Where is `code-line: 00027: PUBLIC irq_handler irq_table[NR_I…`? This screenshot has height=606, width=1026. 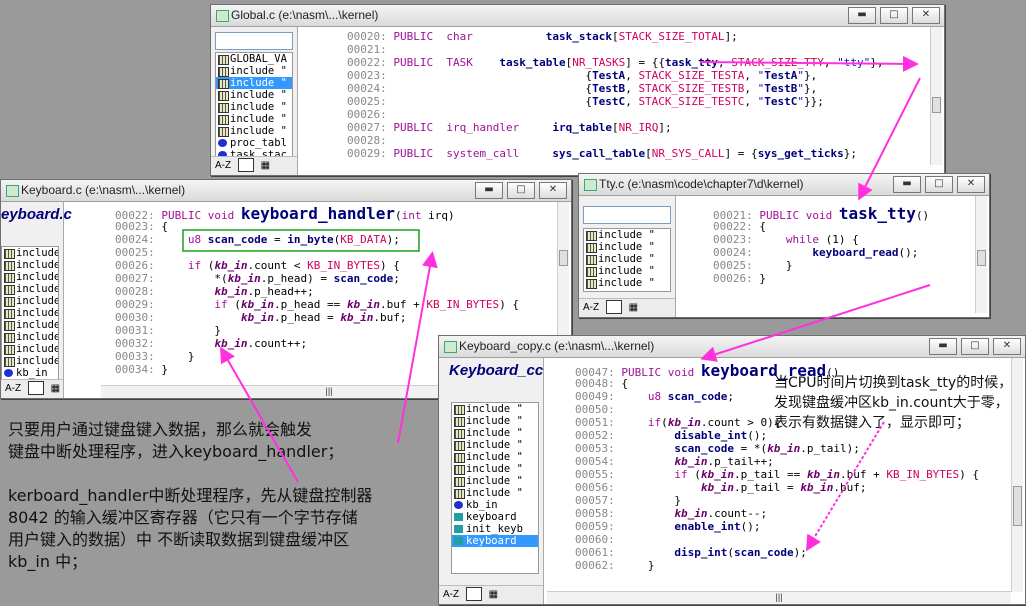 code-line: 00027: PUBLIC irq_handler irq_table[NR_I… is located at coordinates (637, 127).